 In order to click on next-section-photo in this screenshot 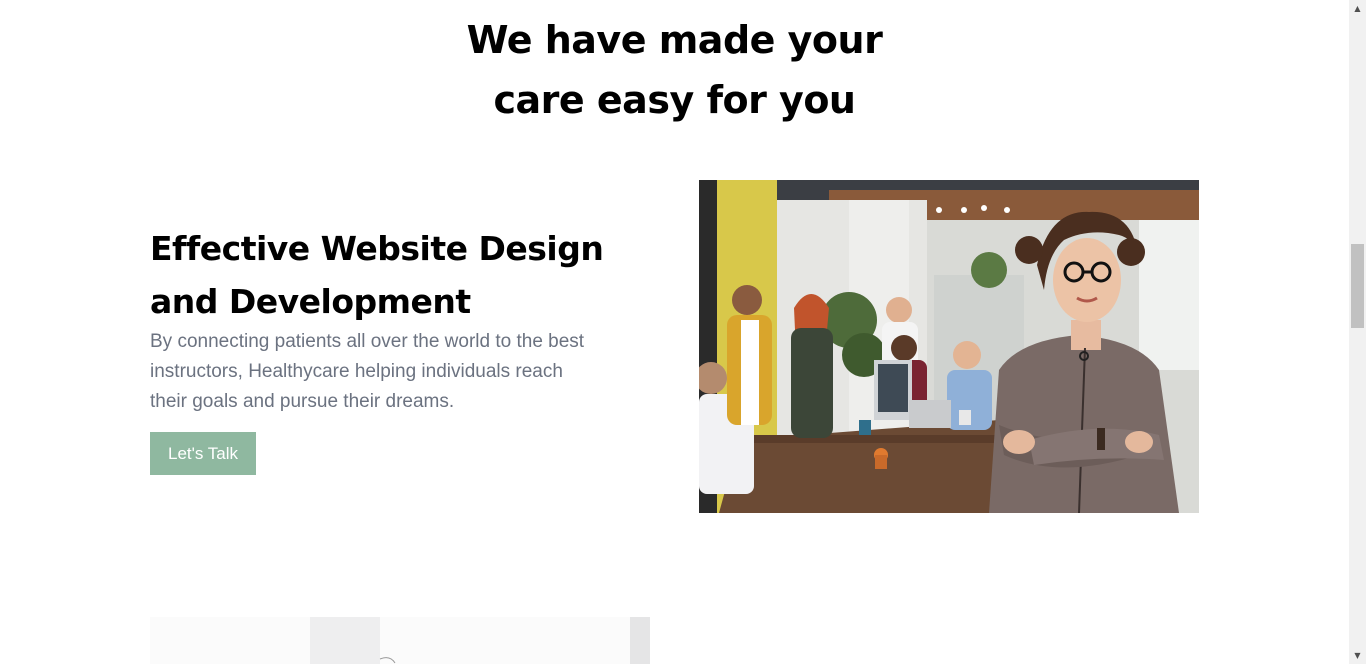, I will do `click(400, 640)`.